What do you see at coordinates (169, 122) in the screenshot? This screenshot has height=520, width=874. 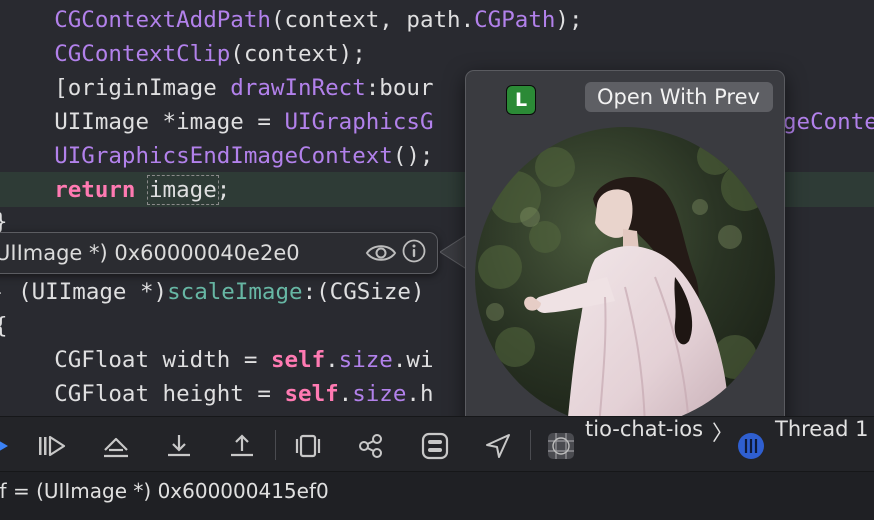 I see `code-text: UIImage *image =` at bounding box center [169, 122].